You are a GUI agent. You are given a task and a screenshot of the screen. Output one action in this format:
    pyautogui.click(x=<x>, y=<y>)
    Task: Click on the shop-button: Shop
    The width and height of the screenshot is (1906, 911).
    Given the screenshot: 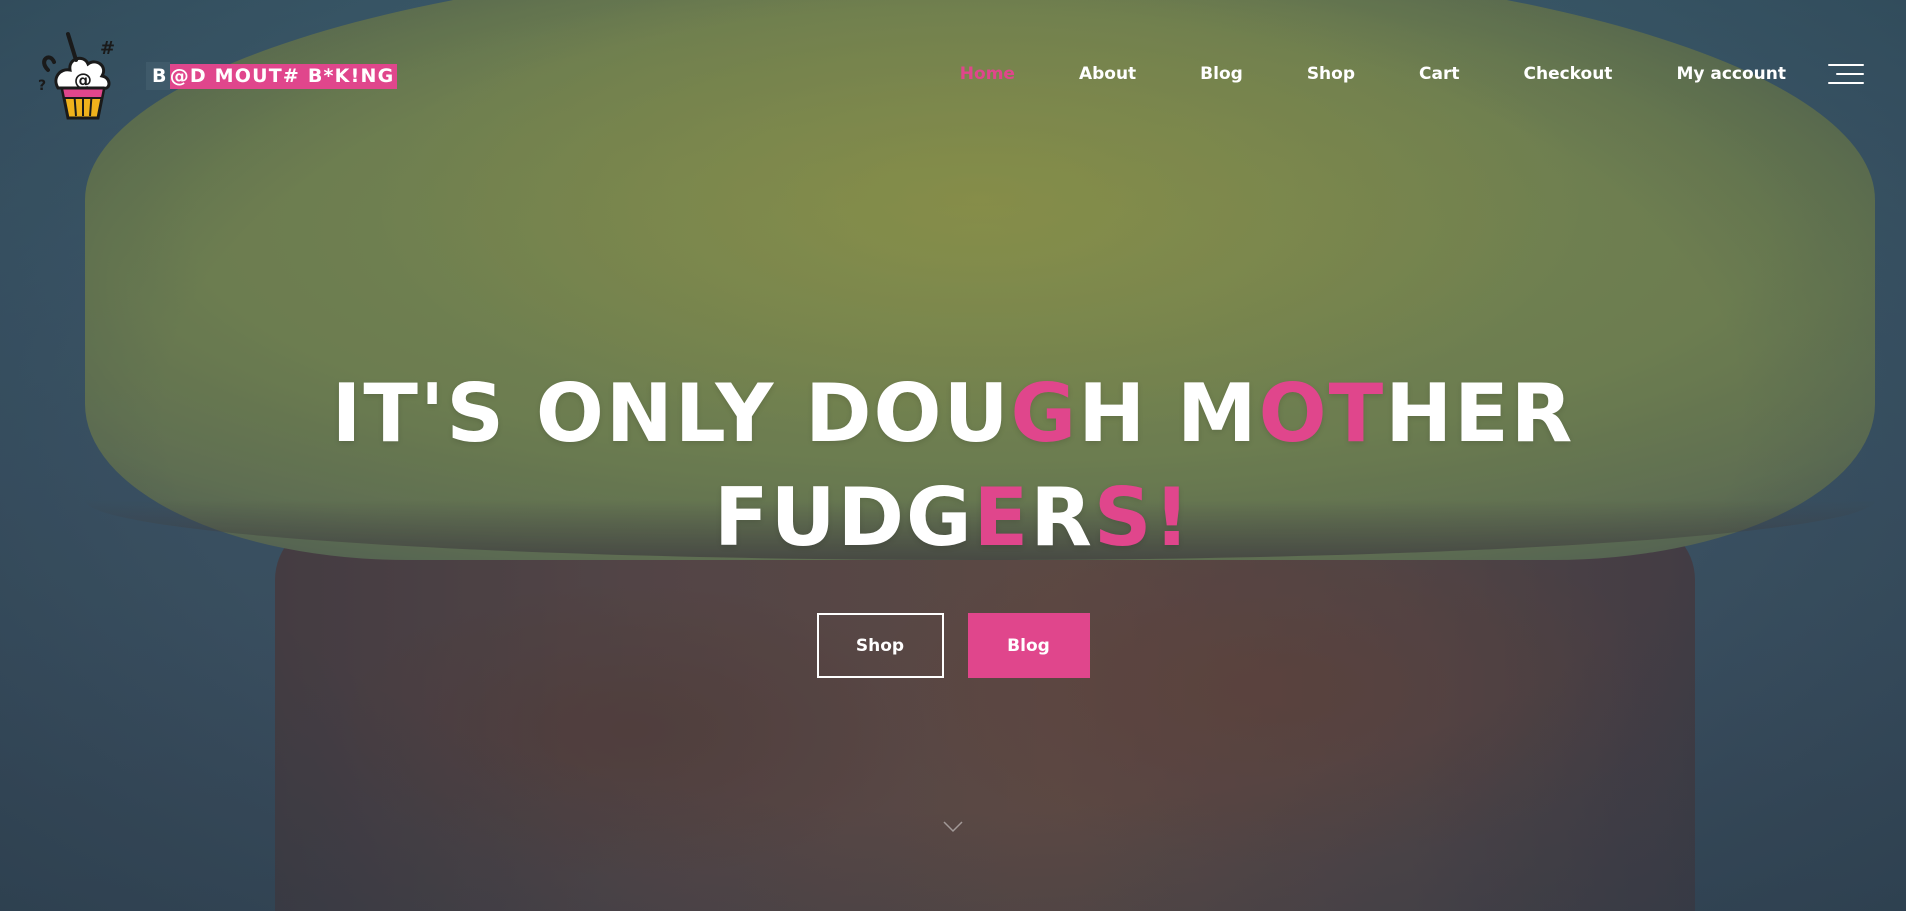 What is the action you would take?
    pyautogui.click(x=880, y=645)
    